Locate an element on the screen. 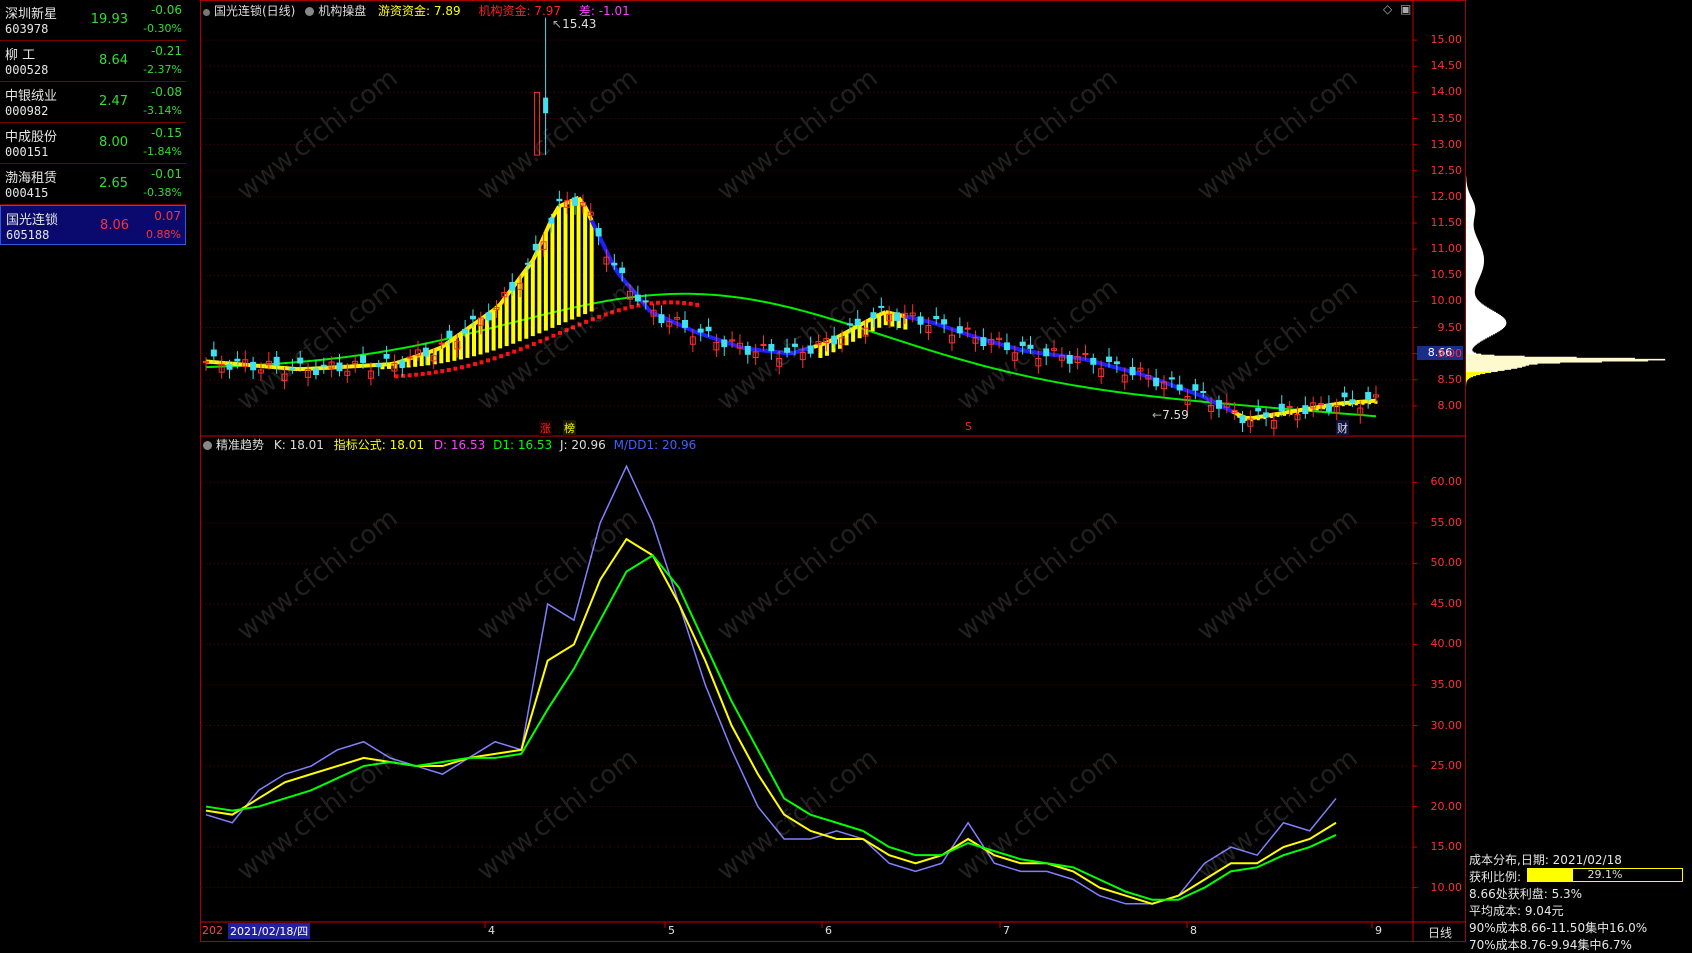 The height and width of the screenshot is (953, 1692). d1-value: D1: 16.53 is located at coordinates (522, 445).